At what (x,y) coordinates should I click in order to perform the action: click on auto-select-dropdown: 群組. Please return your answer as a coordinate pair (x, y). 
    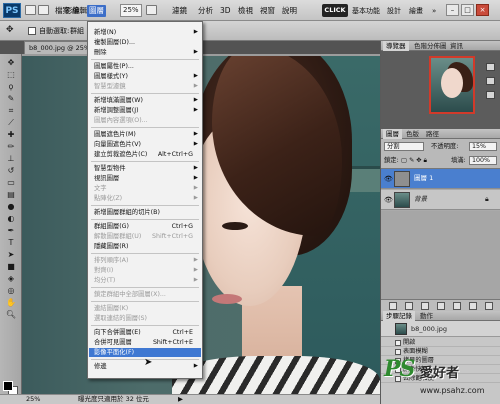
    Looking at the image, I should click on (77, 31).